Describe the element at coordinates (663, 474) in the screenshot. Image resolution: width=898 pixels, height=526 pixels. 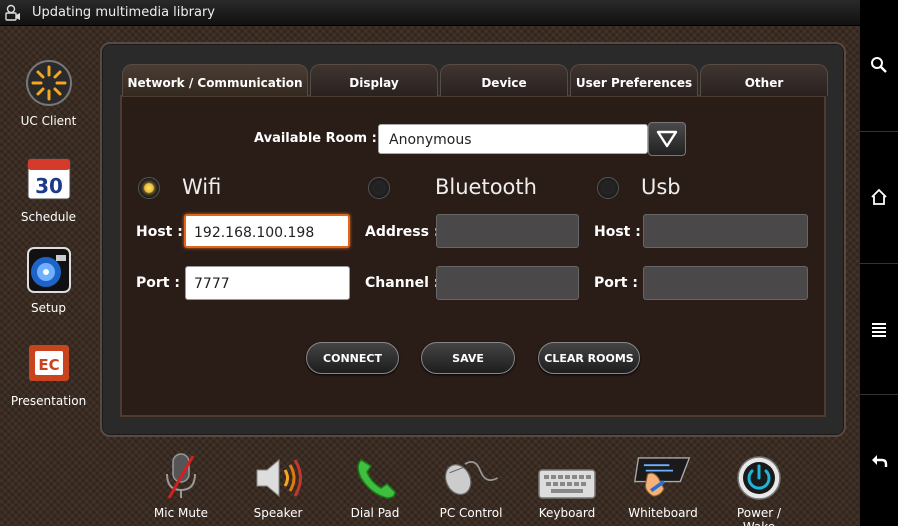
I see `whiteboard-icon` at that location.